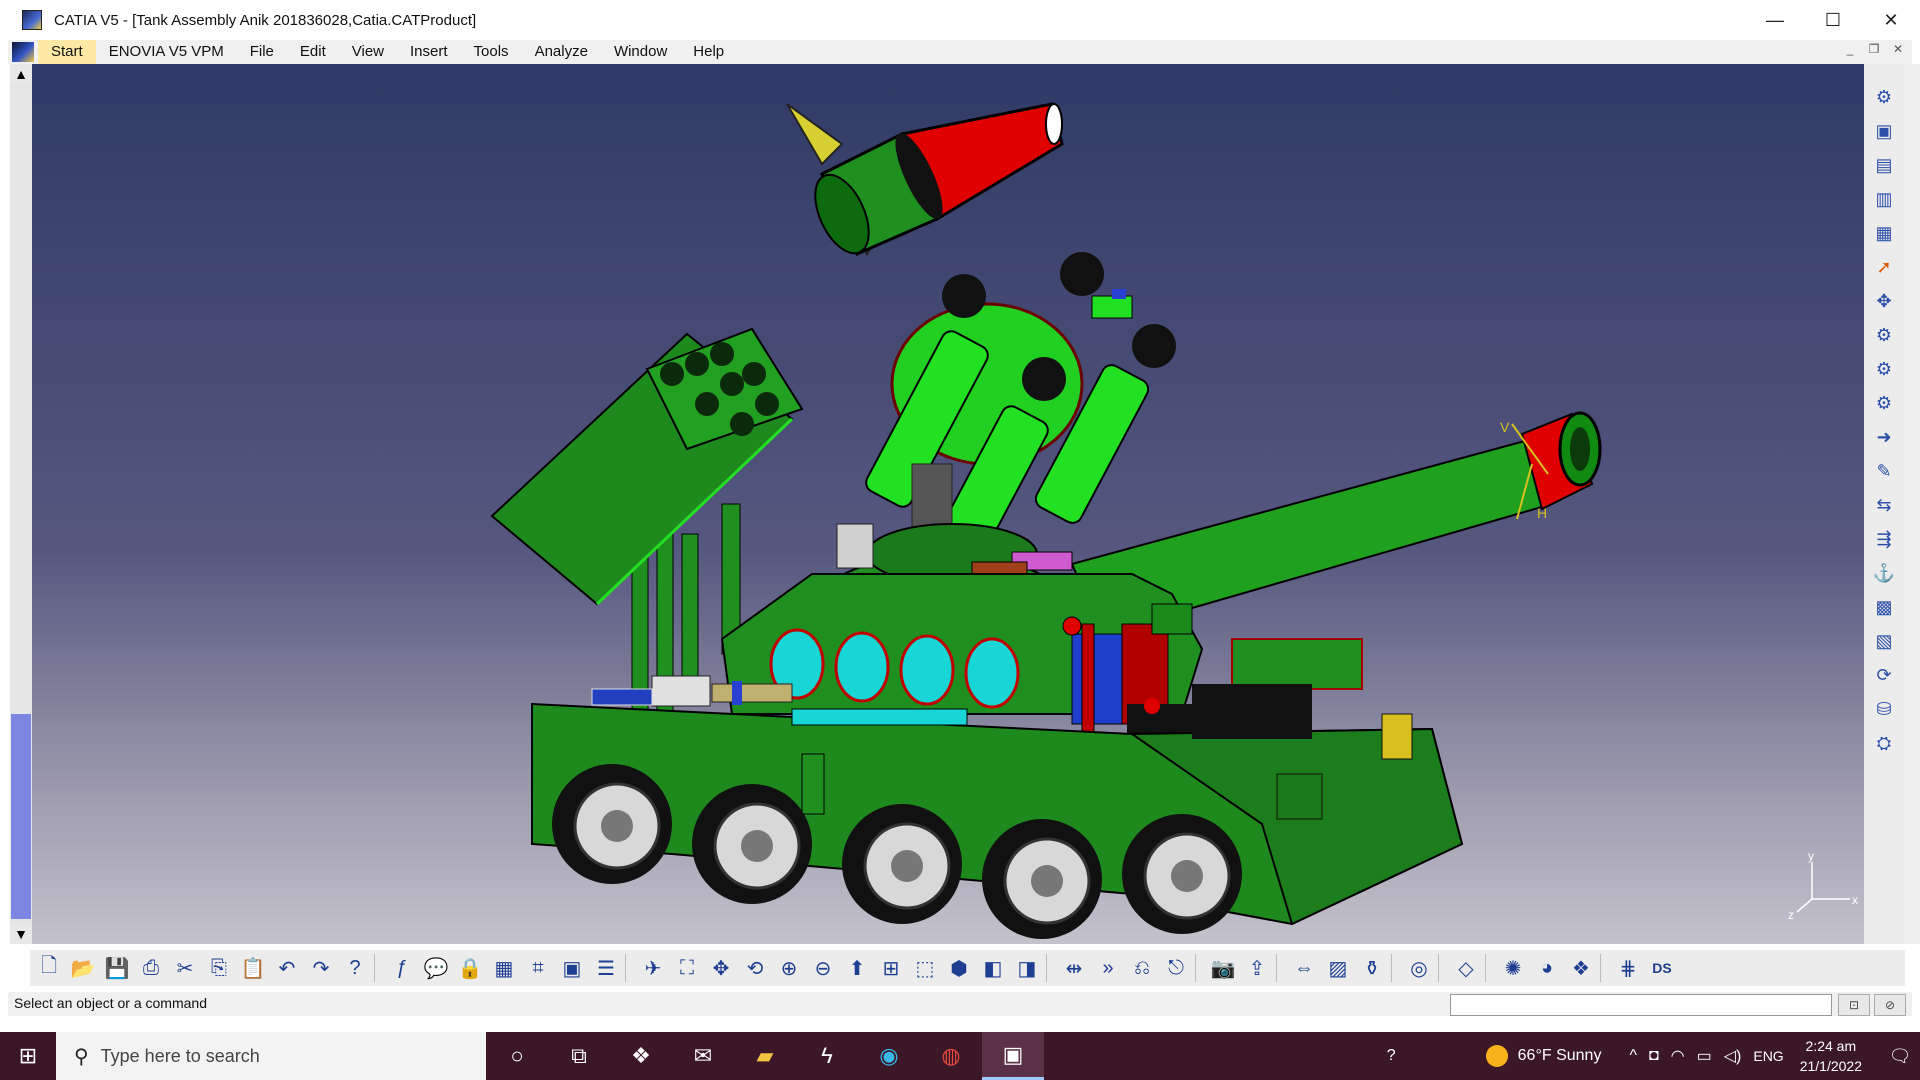  What do you see at coordinates (1900, 1056) in the screenshot?
I see `notifications-icon: 🗨` at bounding box center [1900, 1056].